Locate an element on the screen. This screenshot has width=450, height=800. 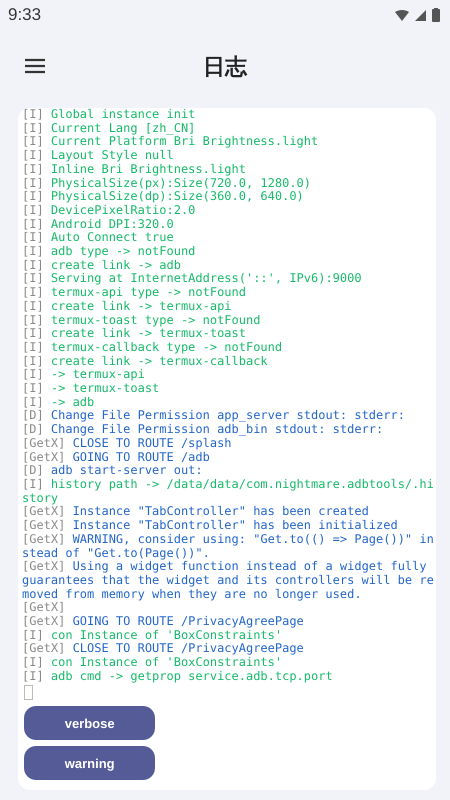
log-line: [D] Change File Permission adb_bin stdout: stderr: is located at coordinates (203, 430).